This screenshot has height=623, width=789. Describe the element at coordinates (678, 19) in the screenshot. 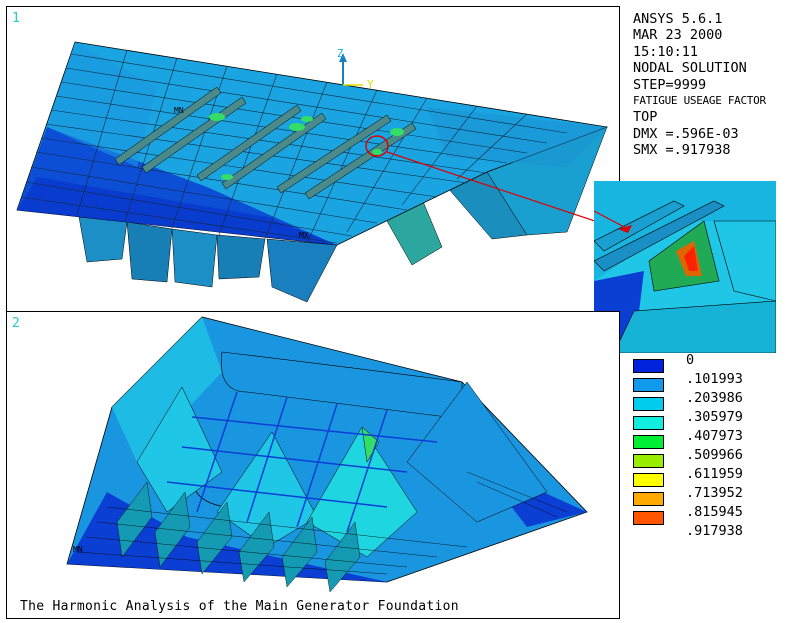

I see `info-line: ANSYS 5.6.1` at that location.